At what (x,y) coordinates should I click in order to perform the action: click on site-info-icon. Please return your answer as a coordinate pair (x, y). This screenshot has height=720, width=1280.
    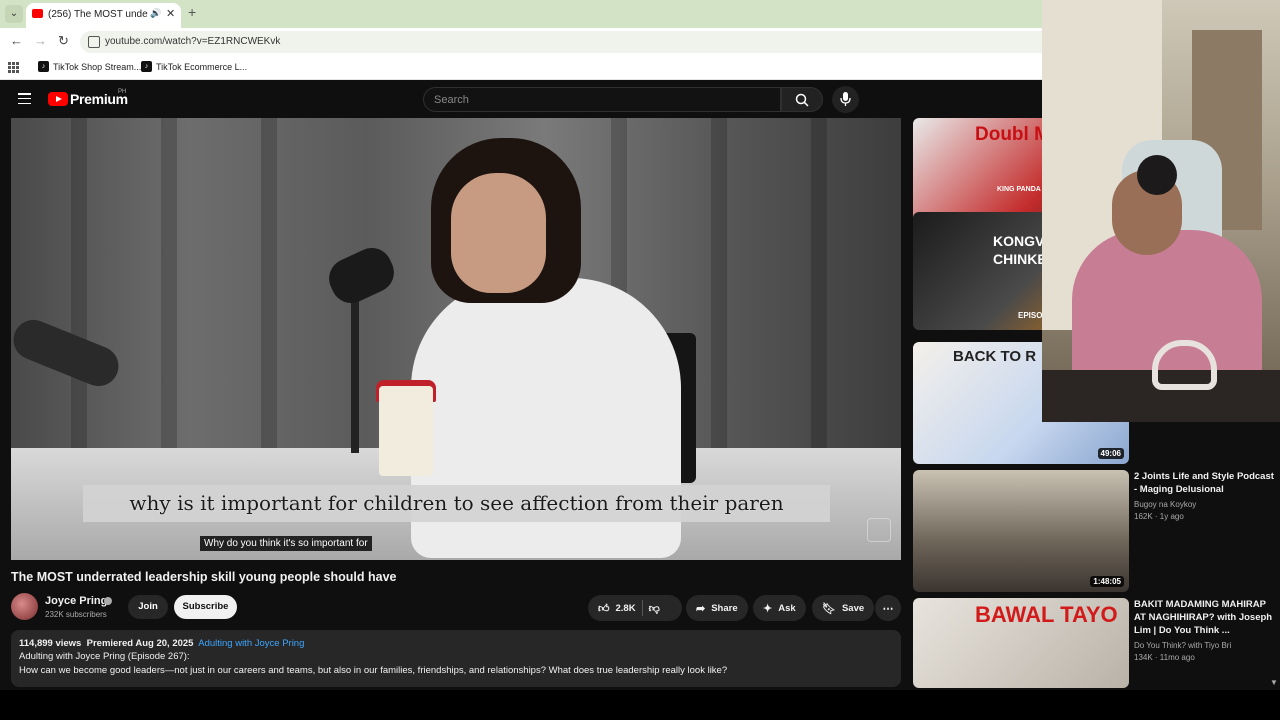
    Looking at the image, I should click on (94, 42).